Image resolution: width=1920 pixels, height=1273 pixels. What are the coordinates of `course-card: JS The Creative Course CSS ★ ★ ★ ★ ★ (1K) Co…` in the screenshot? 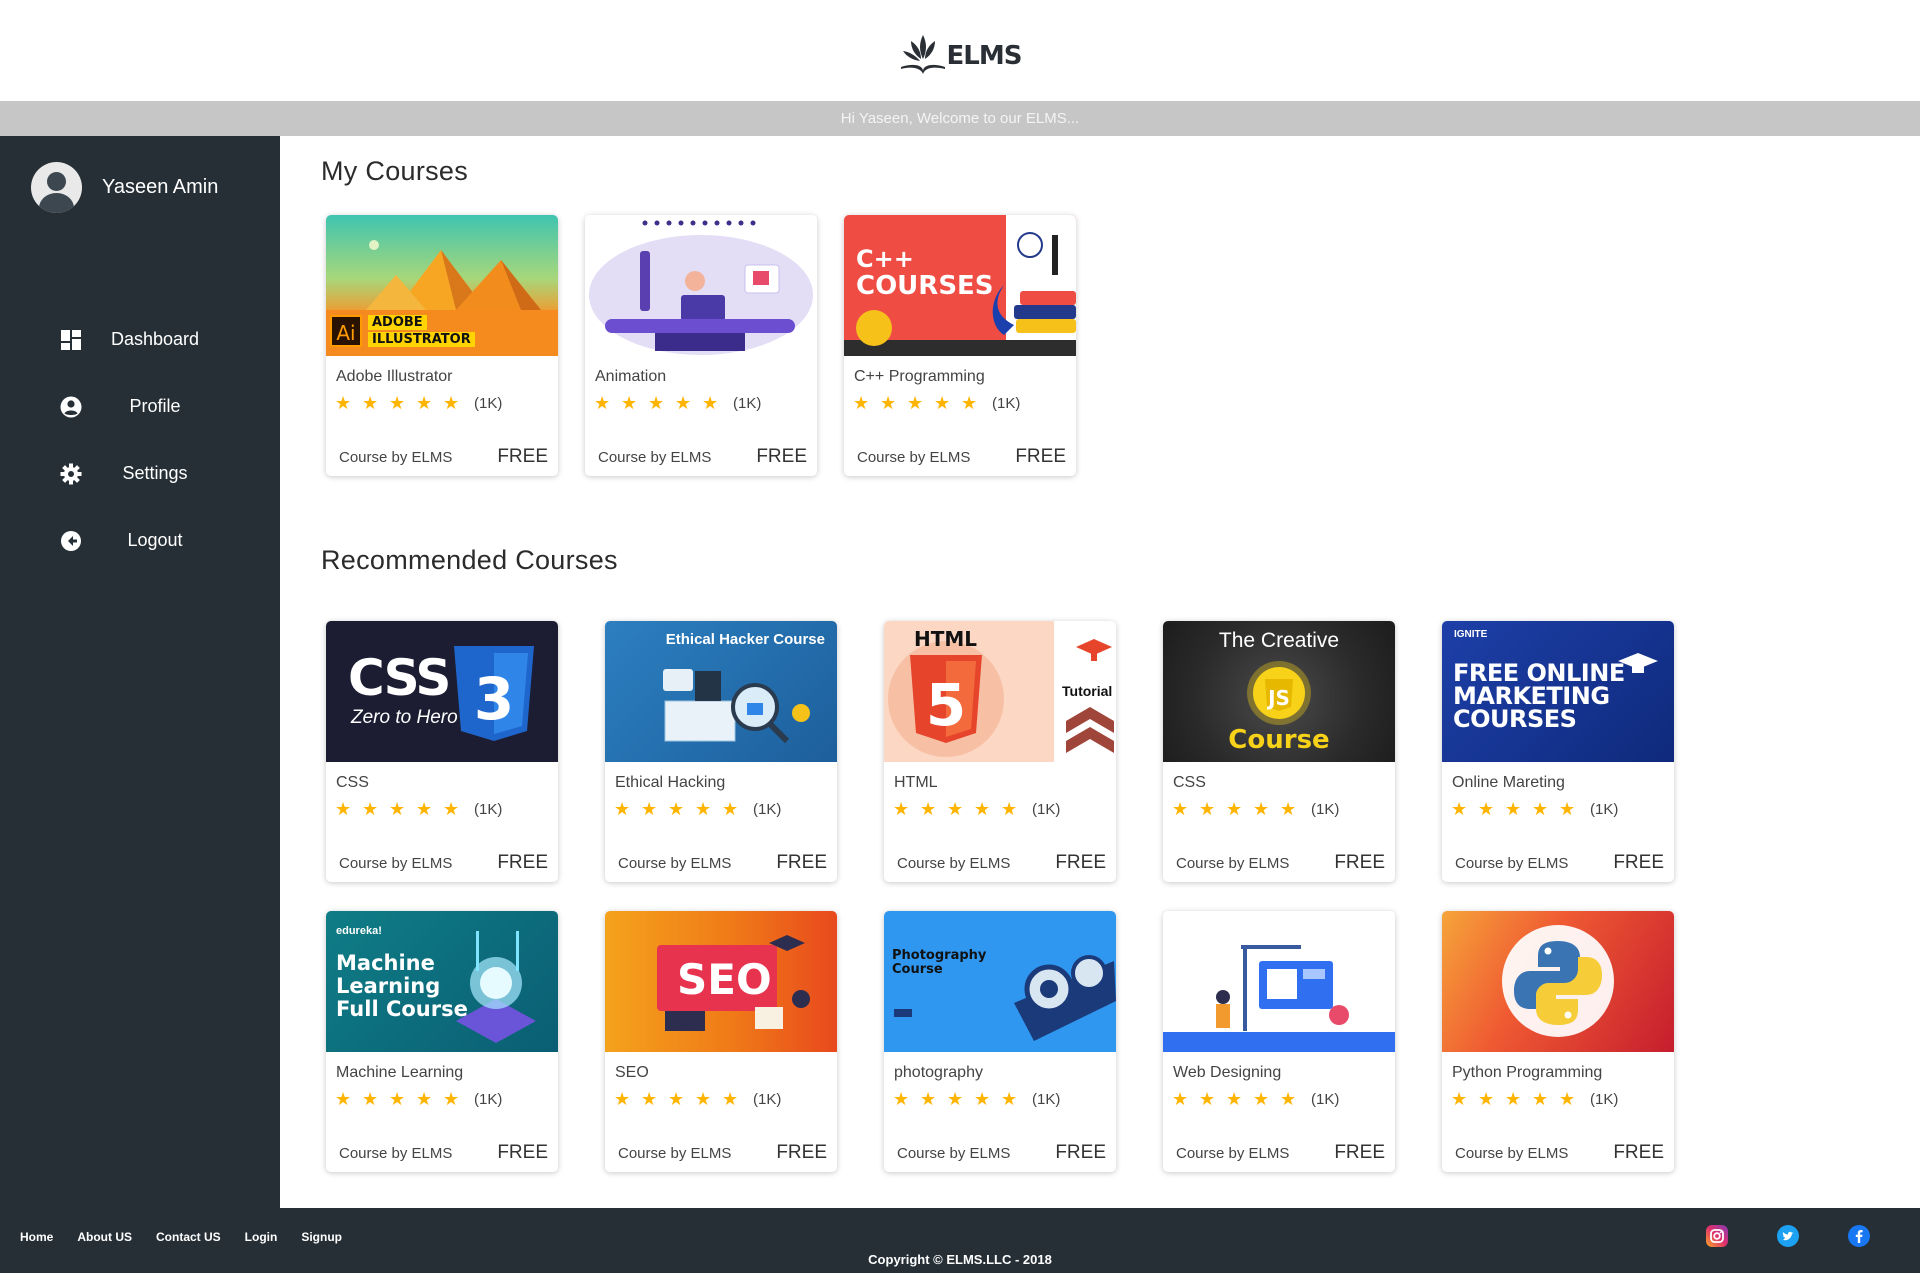 It's located at (1279, 751).